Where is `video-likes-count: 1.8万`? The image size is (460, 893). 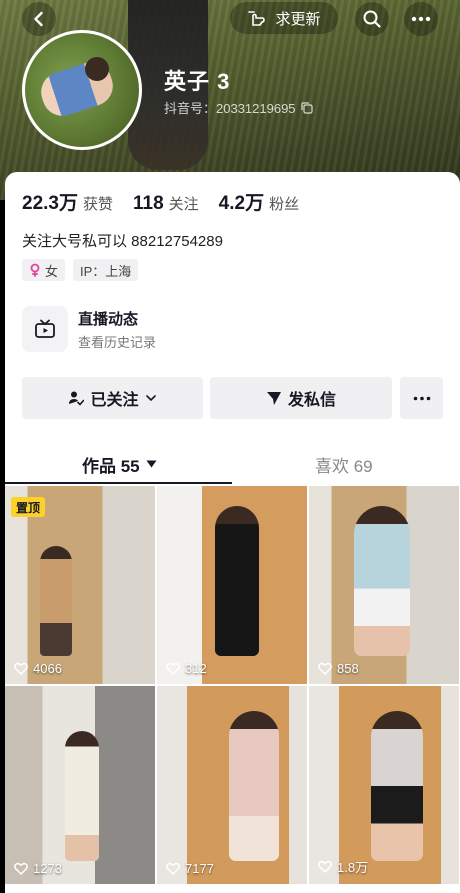
video-likes-count: 1.8万 is located at coordinates (353, 867).